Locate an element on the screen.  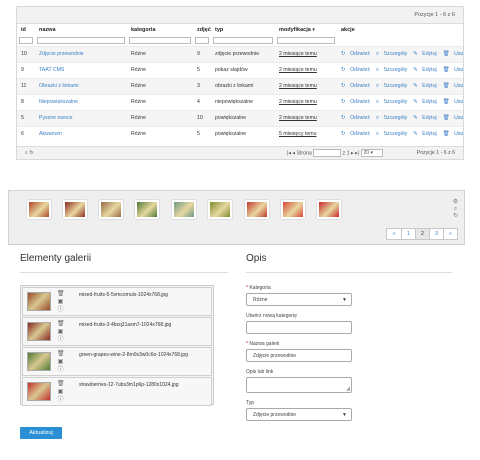
type-select: Zdjęcie przewodnie ▼ is located at coordinates (299, 414).